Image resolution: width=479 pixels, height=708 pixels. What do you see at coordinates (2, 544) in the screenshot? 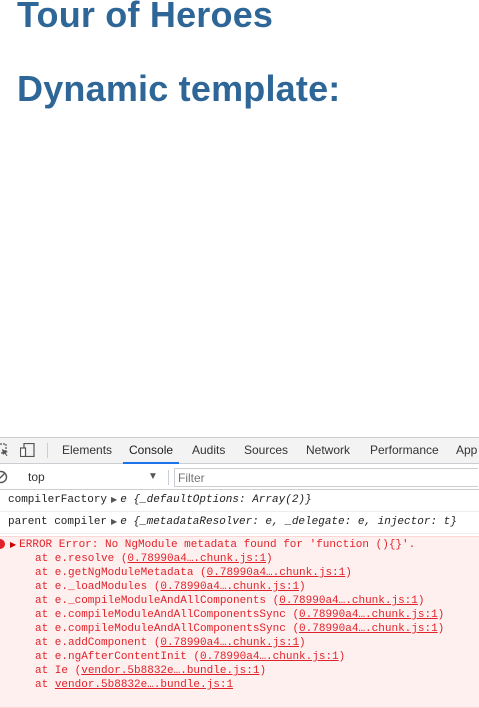
I see `error-icon` at bounding box center [2, 544].